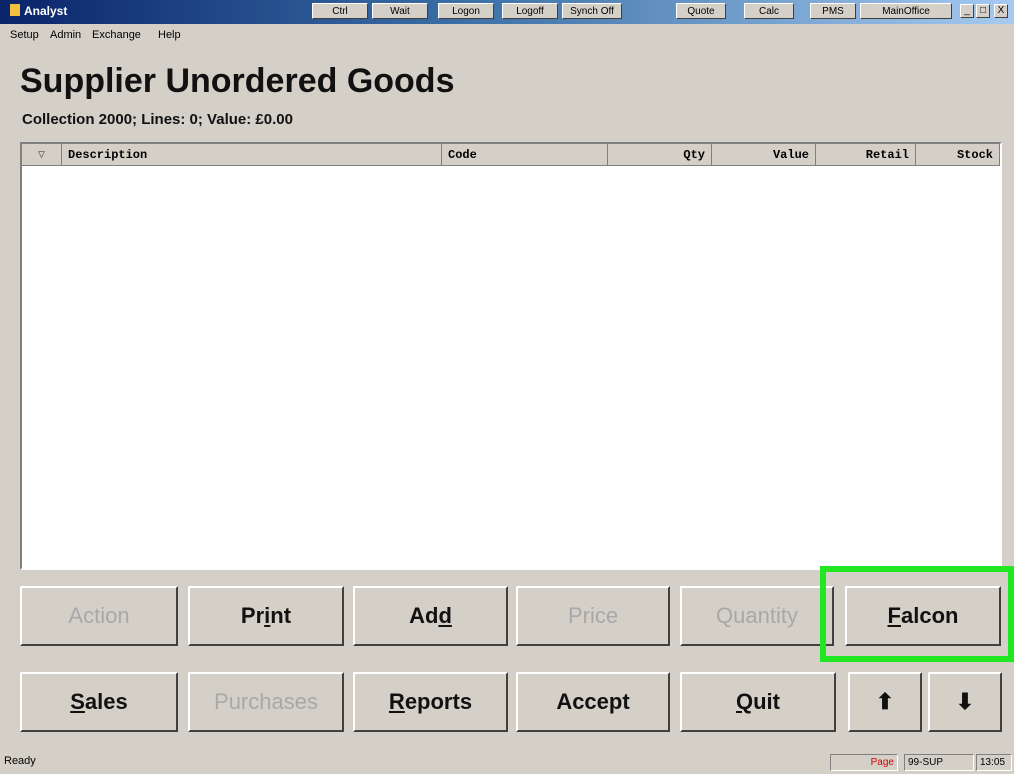 This screenshot has width=1014, height=774. Describe the element at coordinates (758, 702) in the screenshot. I see `quit-button: Quit` at that location.